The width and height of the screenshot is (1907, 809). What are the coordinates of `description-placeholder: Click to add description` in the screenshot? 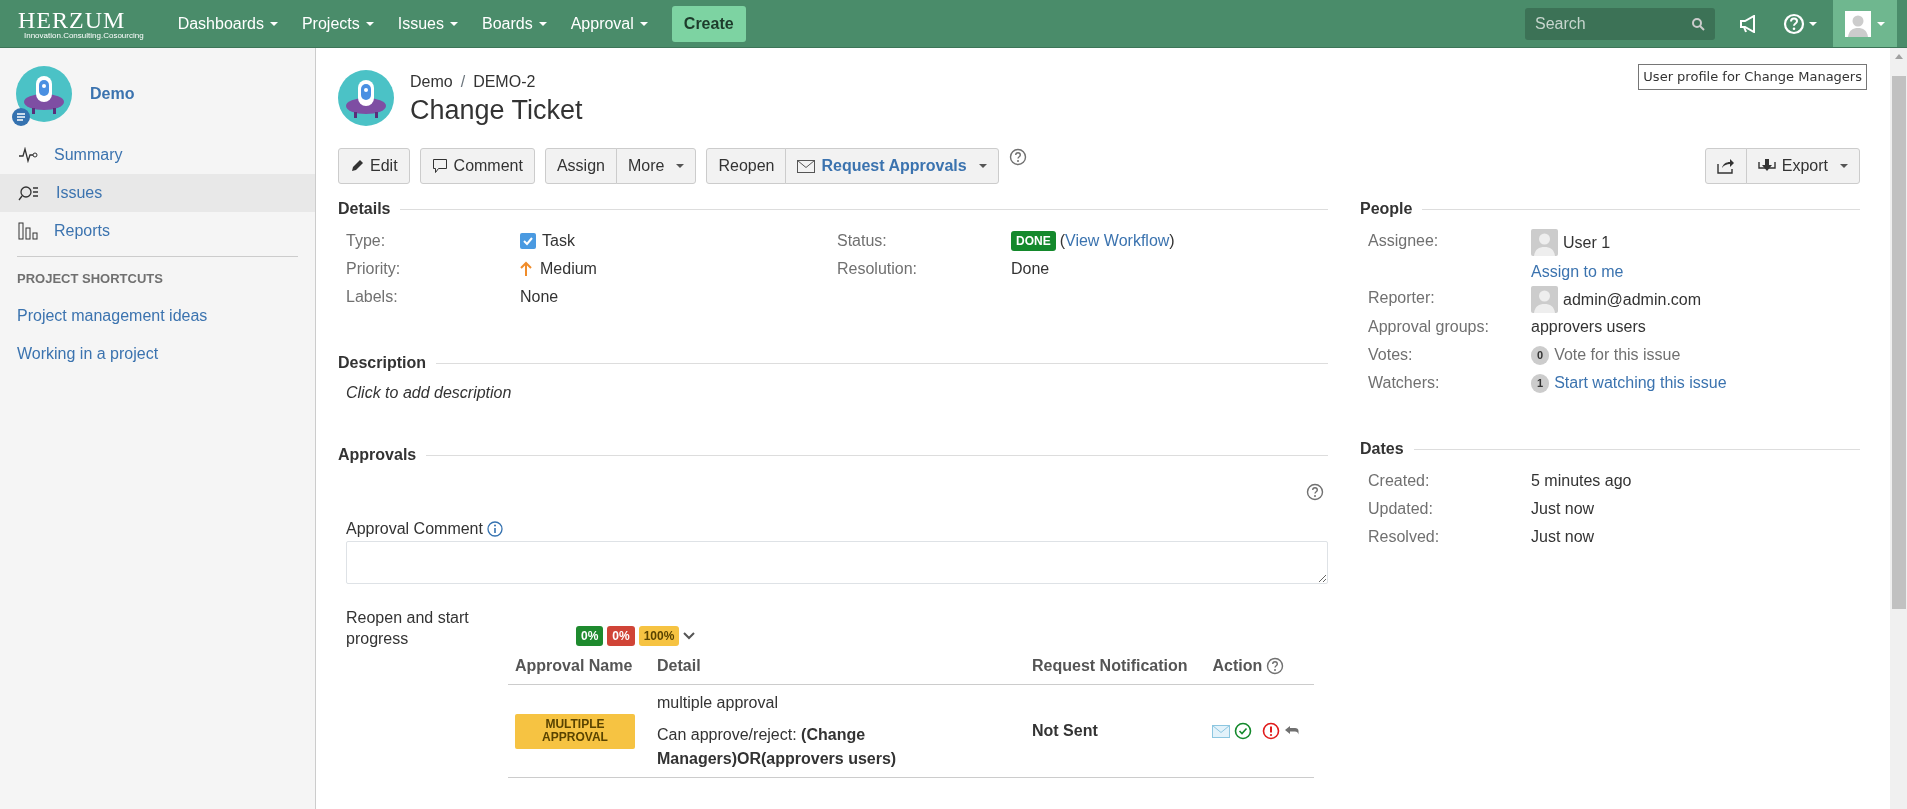 It's located at (833, 393).